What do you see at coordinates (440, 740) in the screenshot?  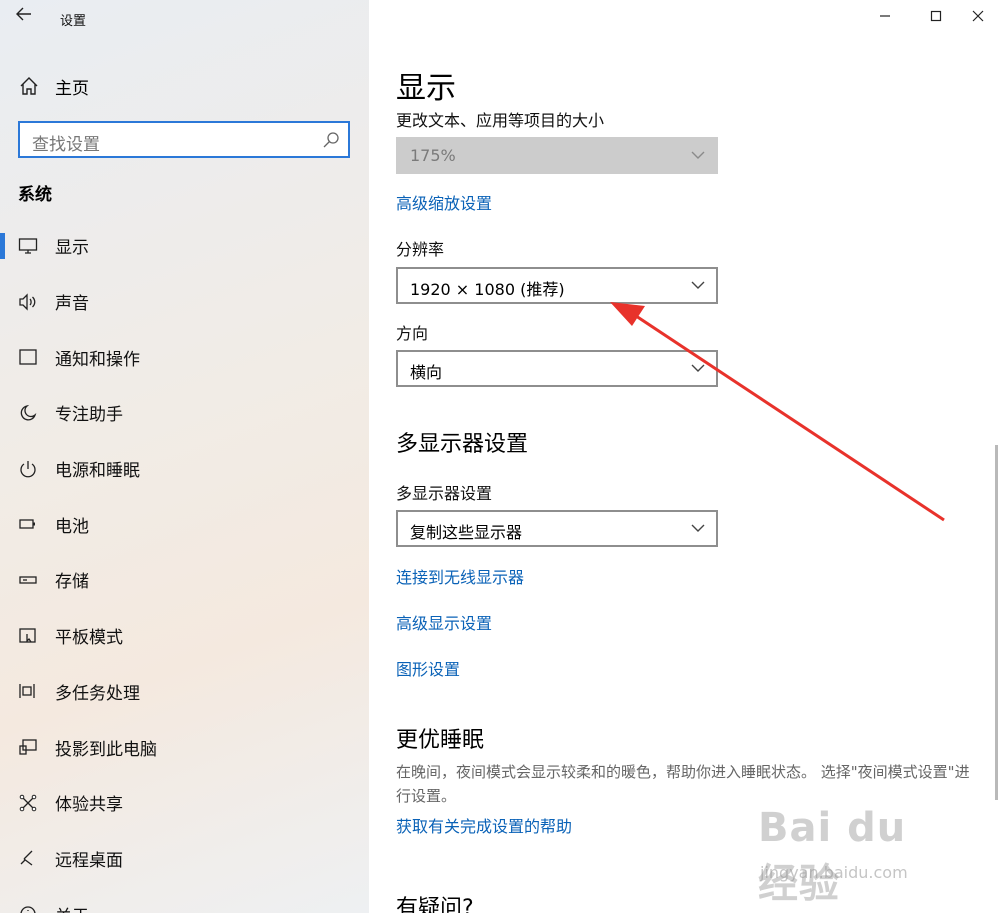 I see `sleep-heading: 更优睡眠` at bounding box center [440, 740].